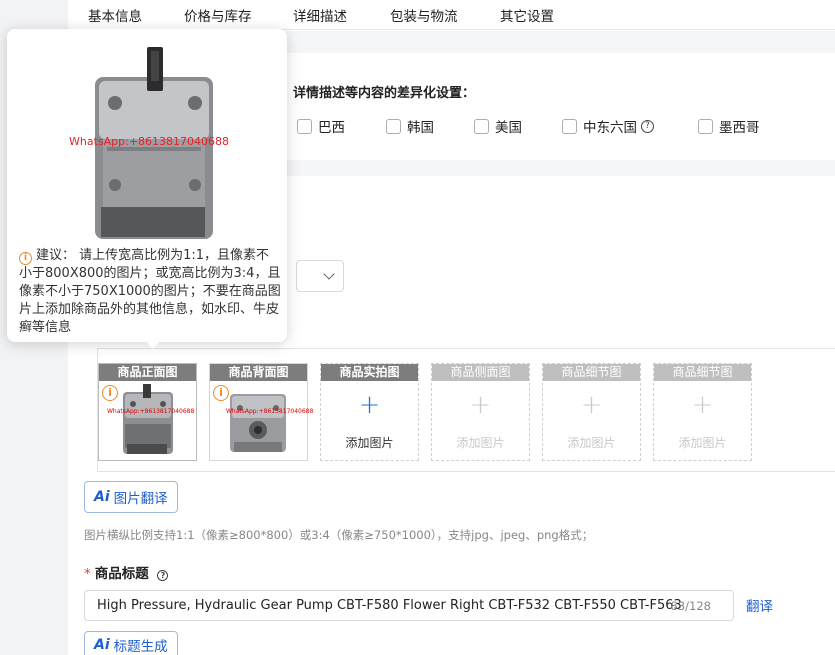 This screenshot has width=835, height=655. Describe the element at coordinates (320, 276) in the screenshot. I see `dropdown-select` at that location.